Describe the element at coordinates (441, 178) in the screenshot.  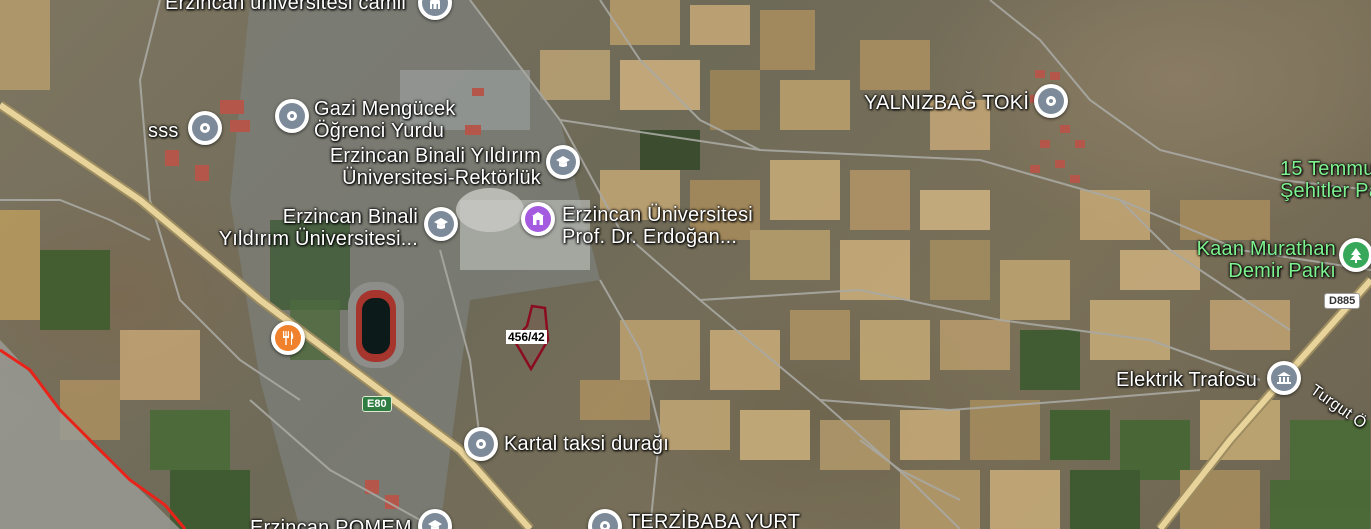
I see `poi-binali-rektorluk-line2: Üniversitesi-Rektörlük` at that location.